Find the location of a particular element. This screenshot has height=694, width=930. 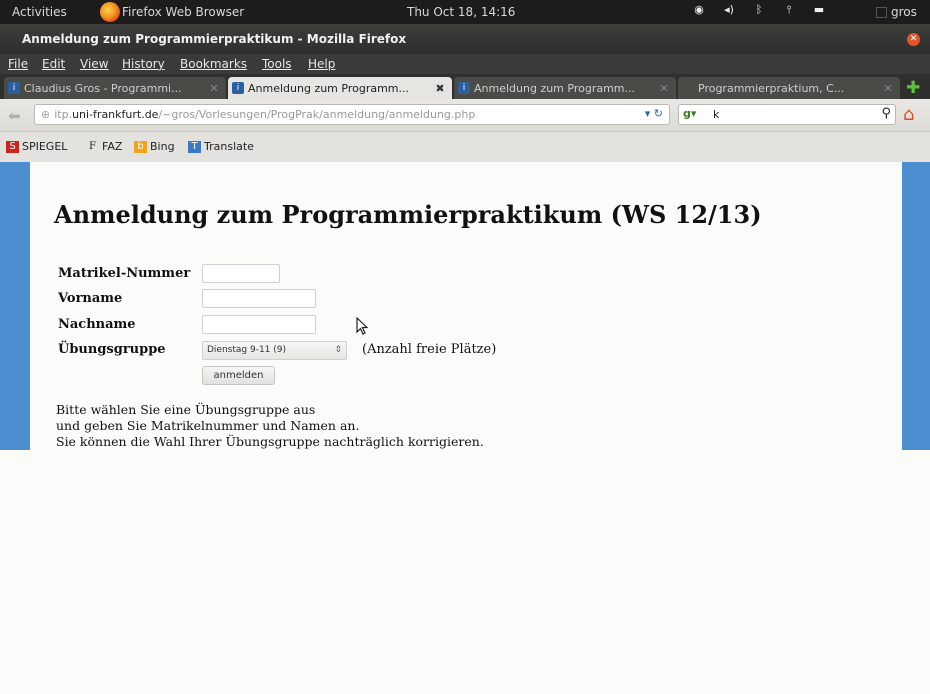

spiegel-icon: S is located at coordinates (12, 146).